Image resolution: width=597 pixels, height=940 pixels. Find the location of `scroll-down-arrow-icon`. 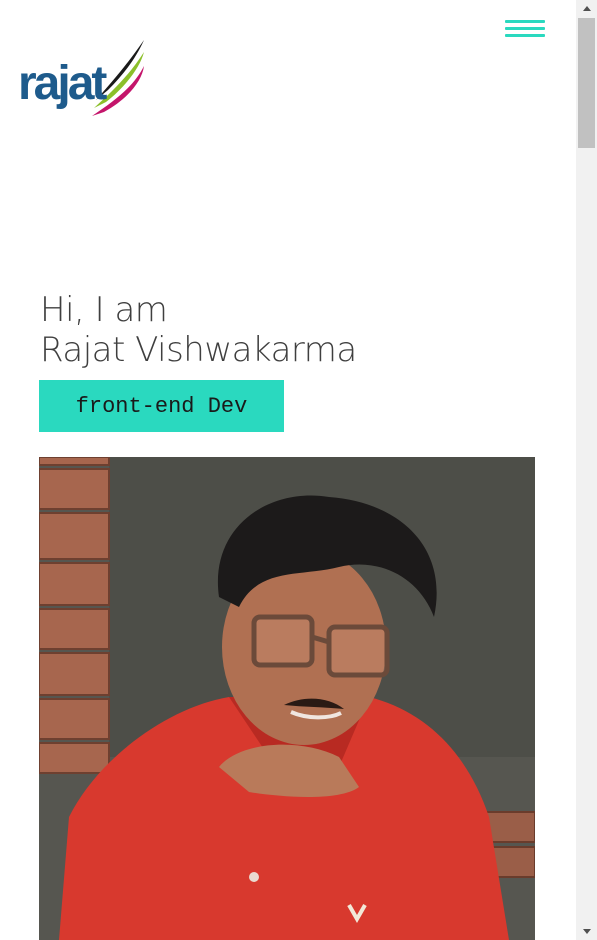

scroll-down-arrow-icon is located at coordinates (586, 931).